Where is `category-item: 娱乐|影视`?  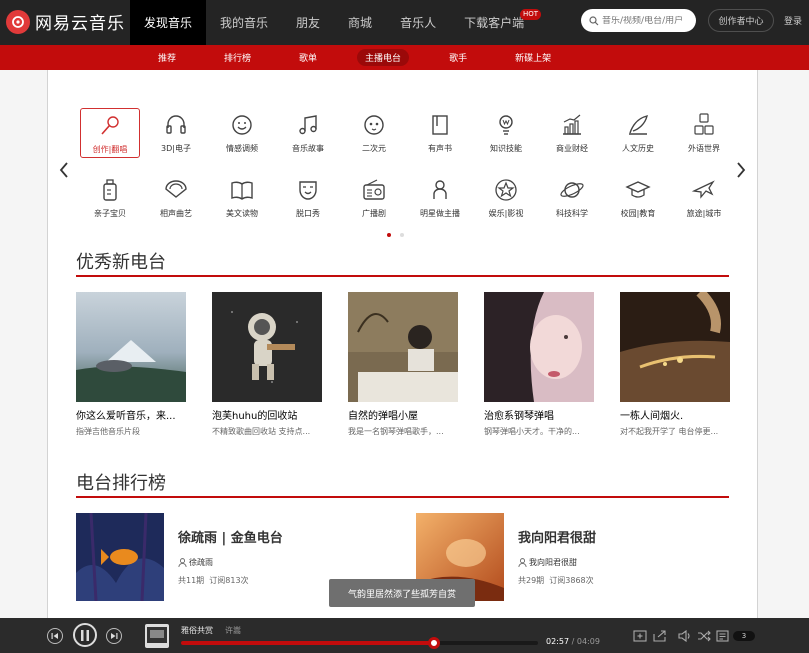
category-item: 娱乐|影视 is located at coordinates (506, 198).